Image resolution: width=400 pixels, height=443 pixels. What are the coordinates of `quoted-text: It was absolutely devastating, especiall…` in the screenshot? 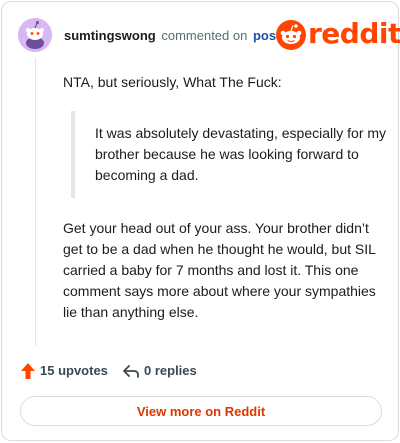 It's located at (241, 154).